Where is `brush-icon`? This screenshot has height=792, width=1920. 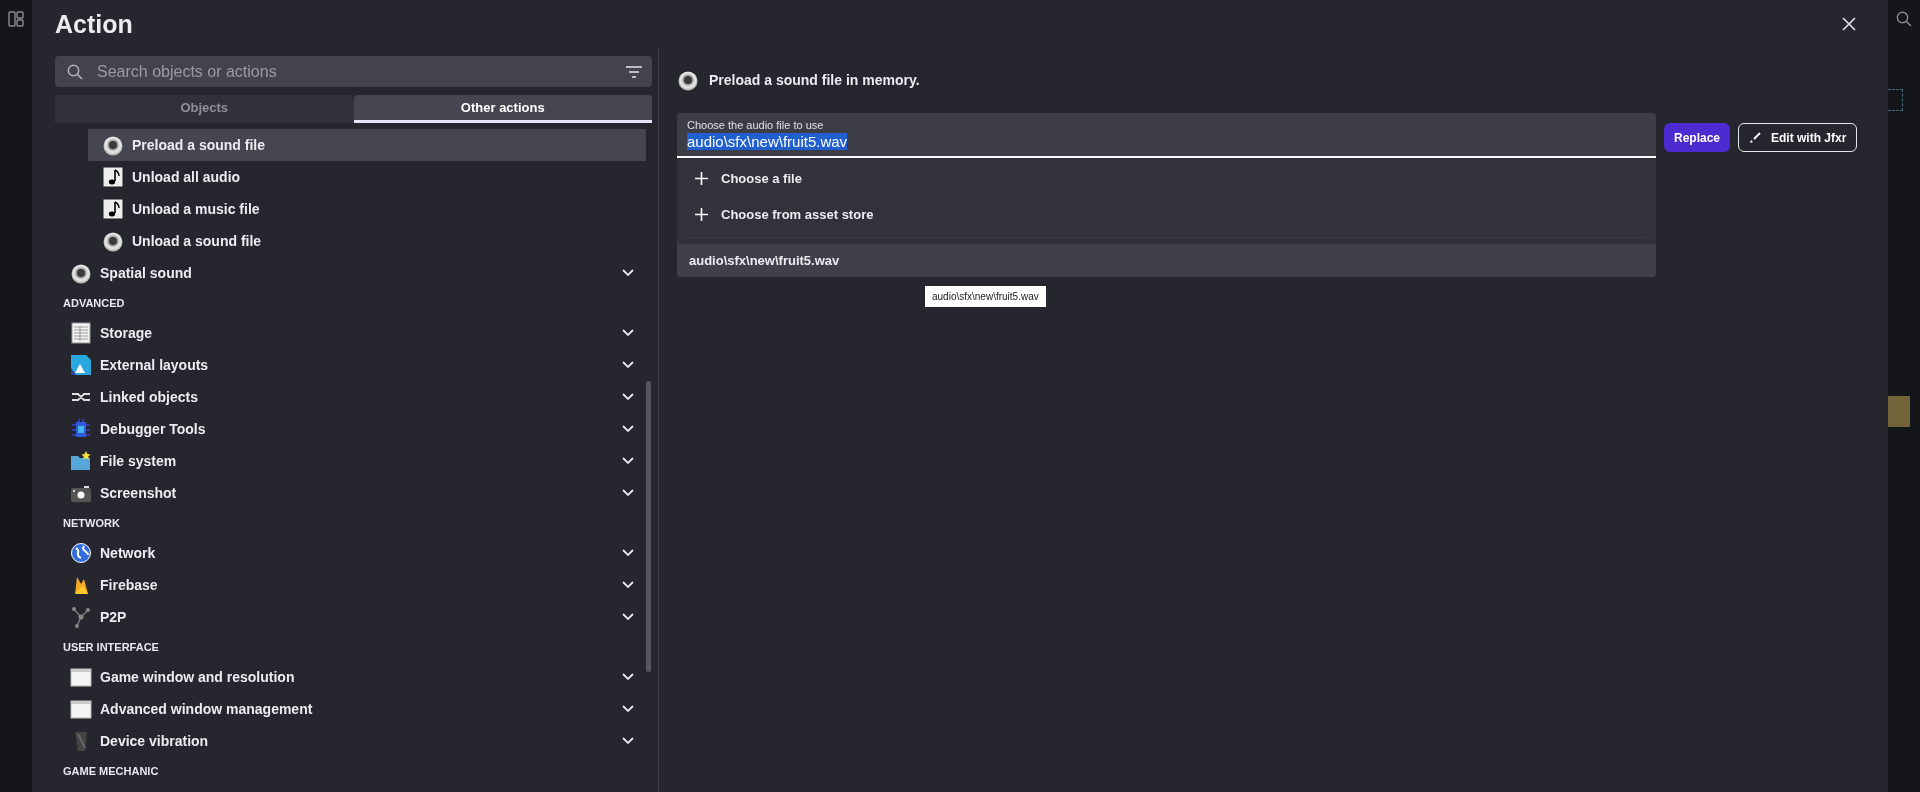
brush-icon is located at coordinates (1755, 137).